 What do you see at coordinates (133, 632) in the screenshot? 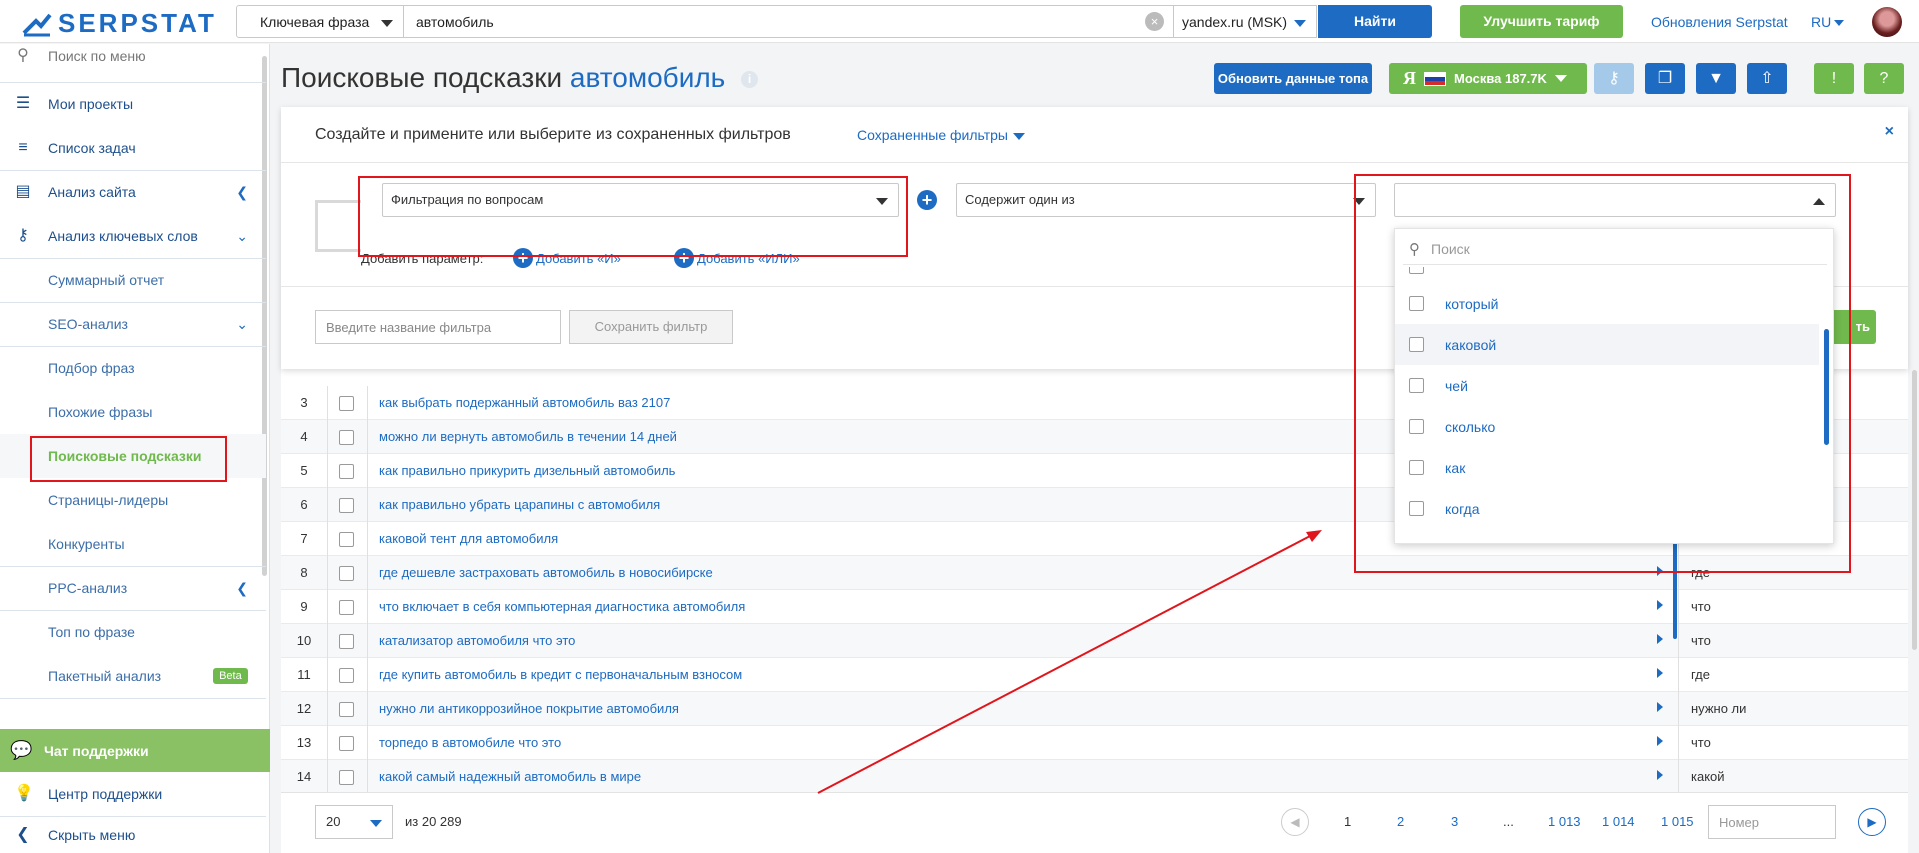
I see `sidebar-item-top-by-phrase: Топ по фразе` at bounding box center [133, 632].